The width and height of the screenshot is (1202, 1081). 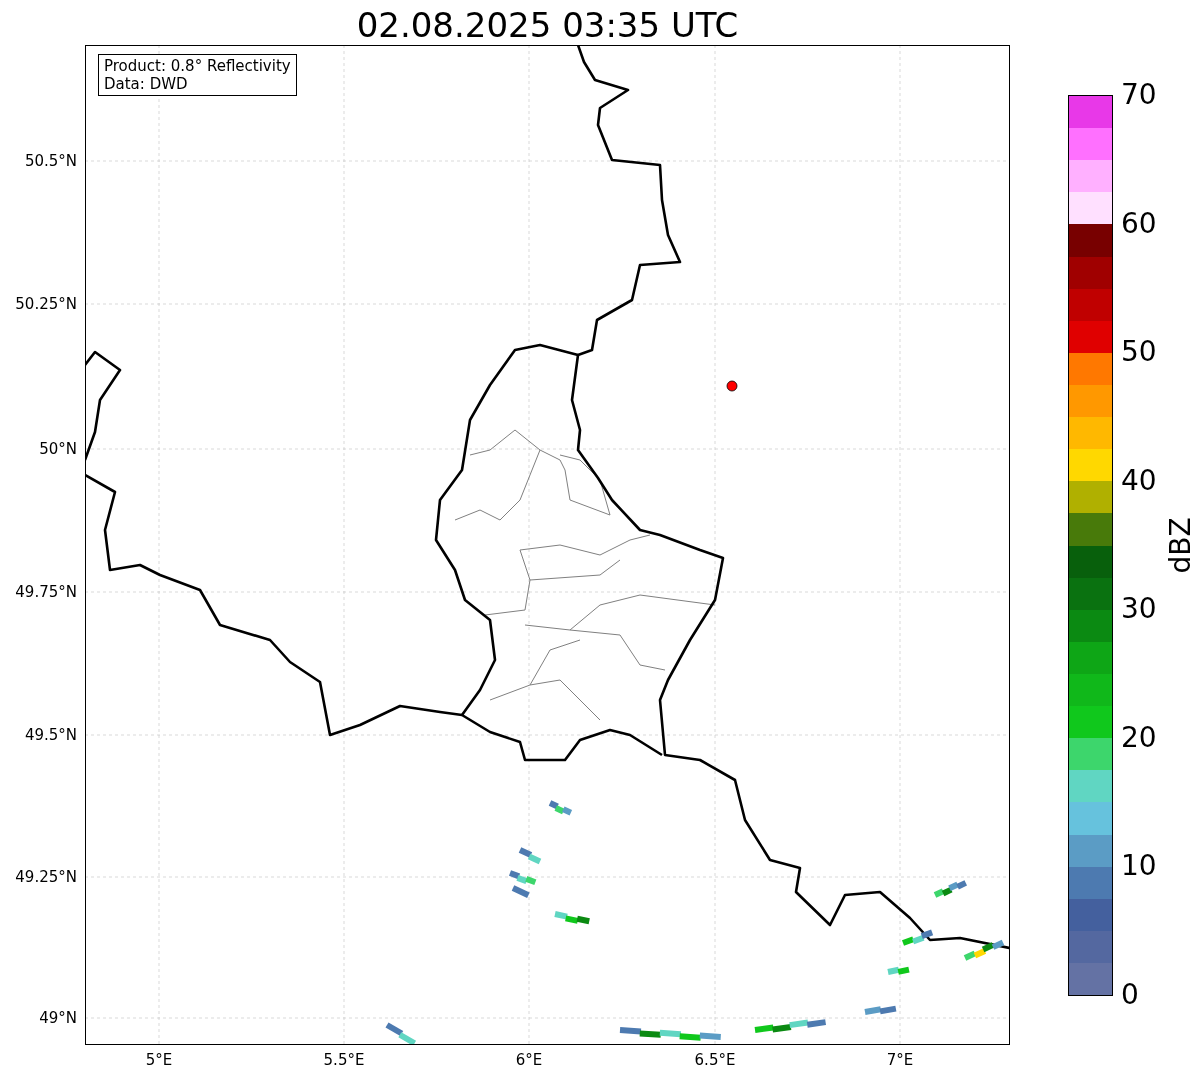 What do you see at coordinates (46, 592) in the screenshot?
I see `latitude-label: 49.75°N` at bounding box center [46, 592].